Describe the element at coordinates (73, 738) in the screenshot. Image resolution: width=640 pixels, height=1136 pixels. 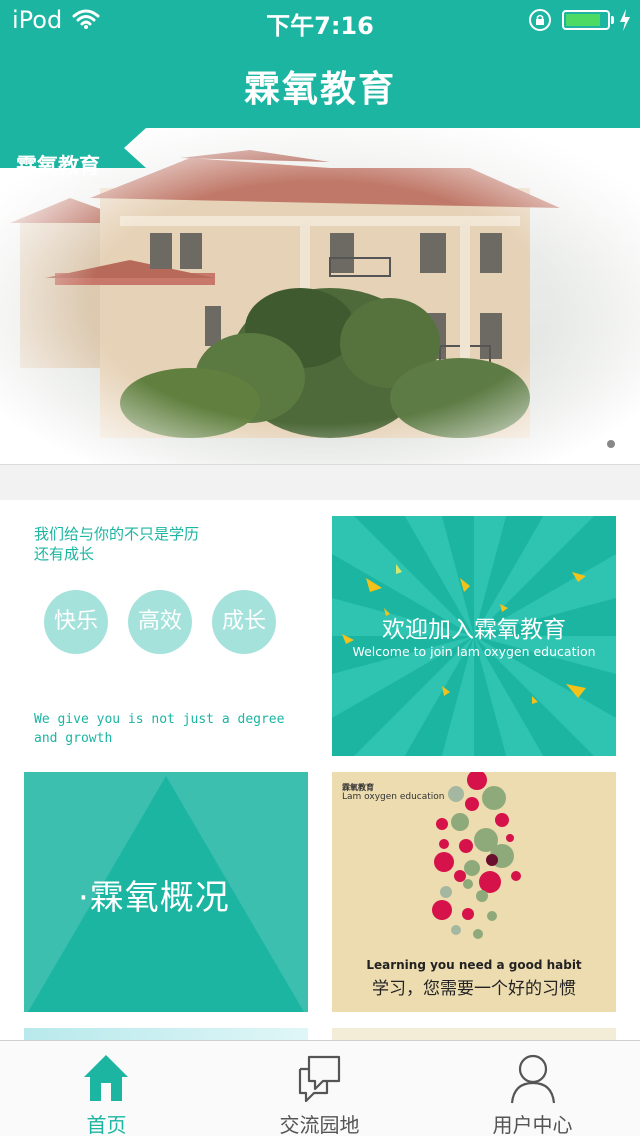
I see `slogan-english-line-2: and growth` at that location.